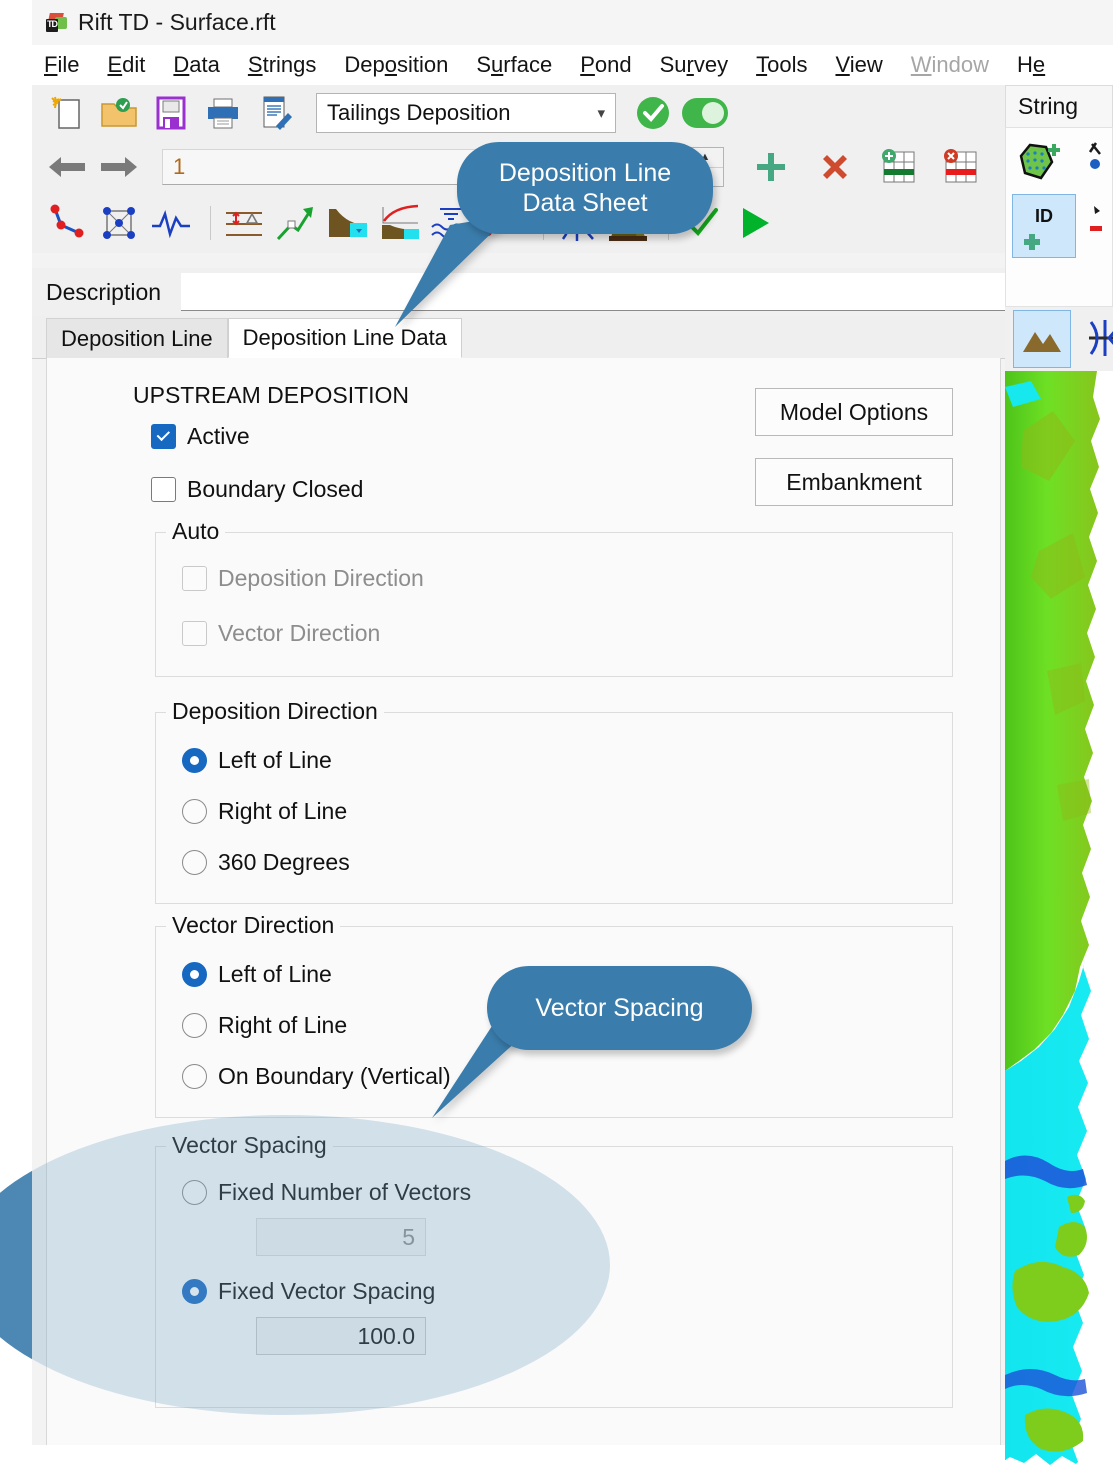 This screenshot has width=1113, height=1473. What do you see at coordinates (771, 167) in the screenshot?
I see `add-plus-icon` at bounding box center [771, 167].